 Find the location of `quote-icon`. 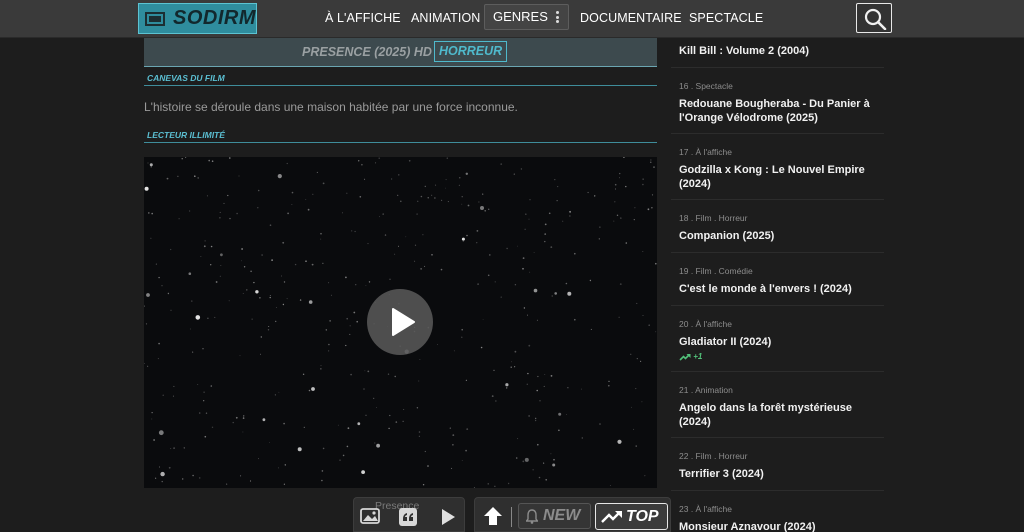

quote-icon is located at coordinates (408, 517).